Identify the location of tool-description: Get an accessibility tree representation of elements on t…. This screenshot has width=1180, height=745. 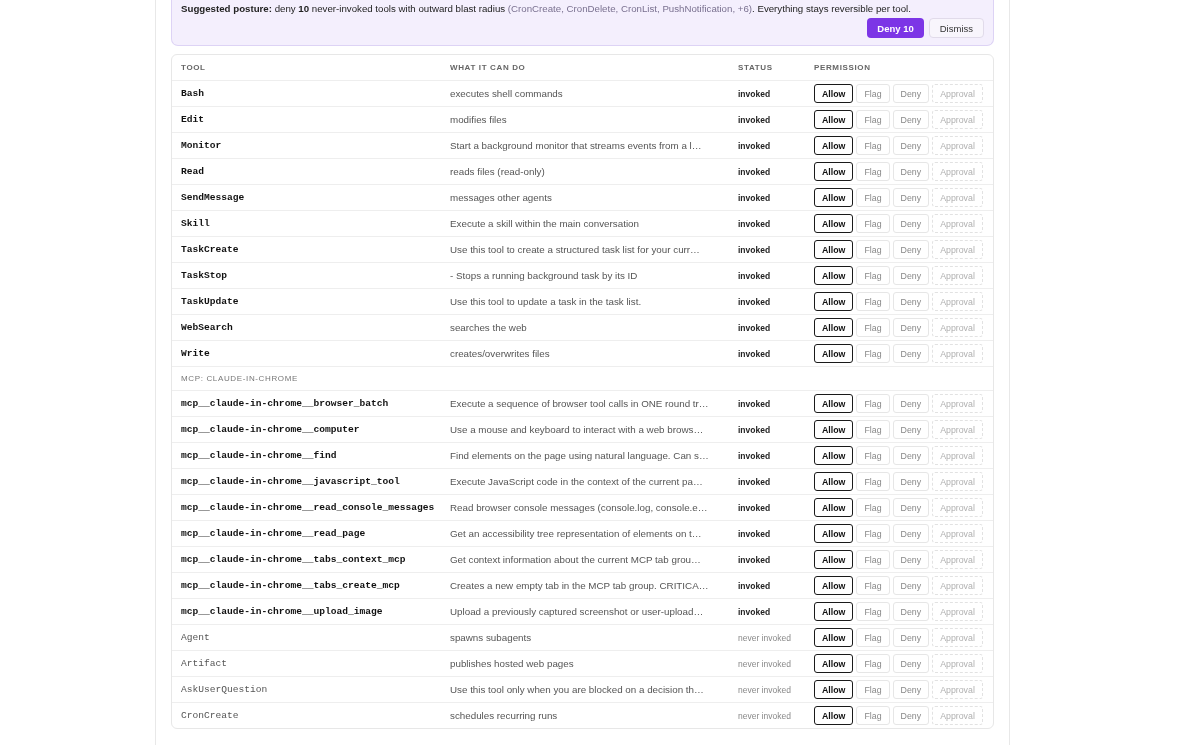
(576, 533).